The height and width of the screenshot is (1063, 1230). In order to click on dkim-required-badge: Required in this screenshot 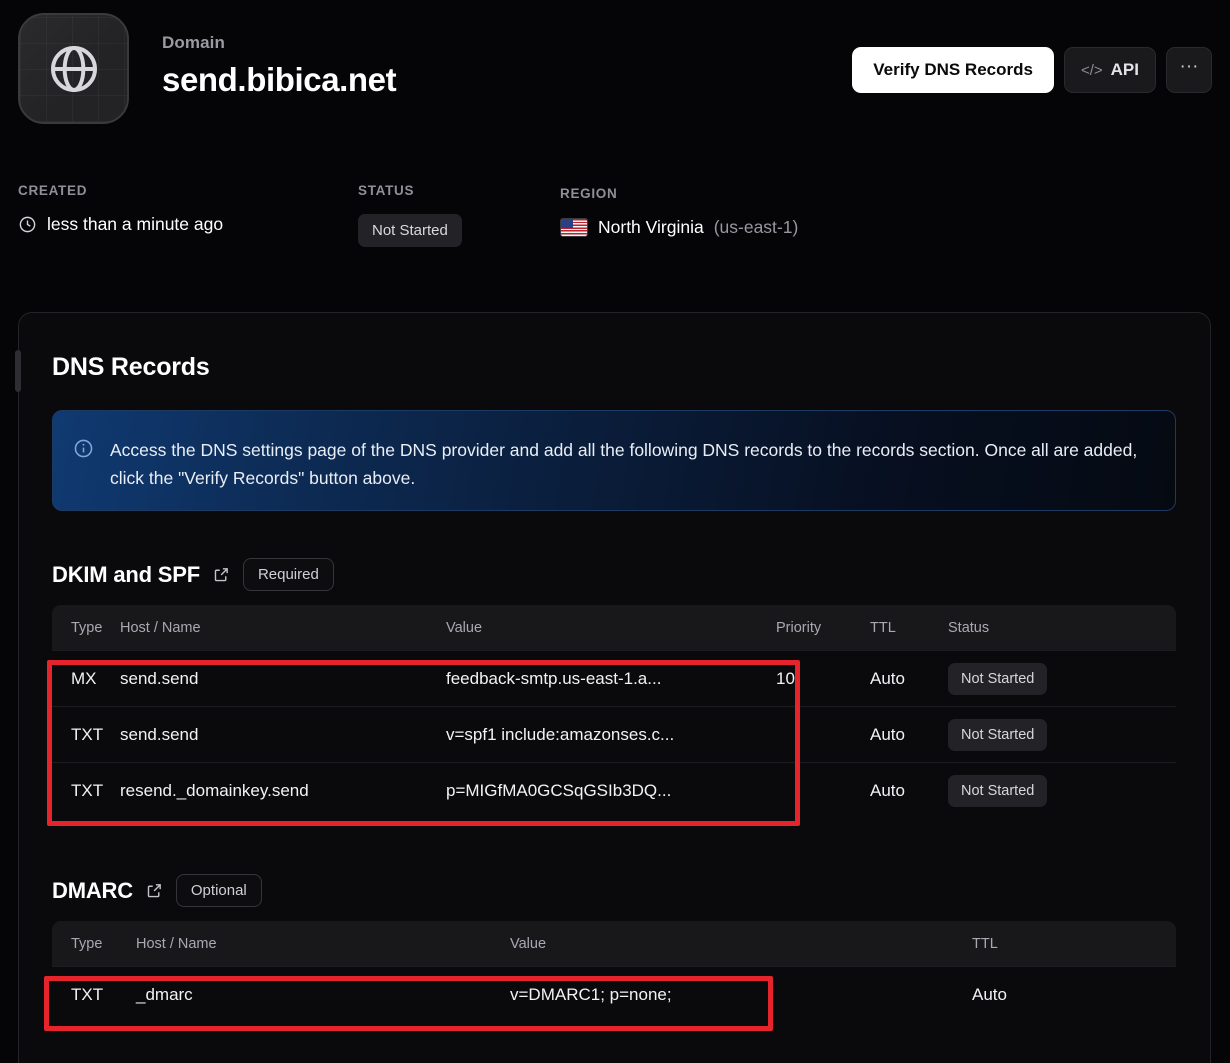, I will do `click(288, 574)`.